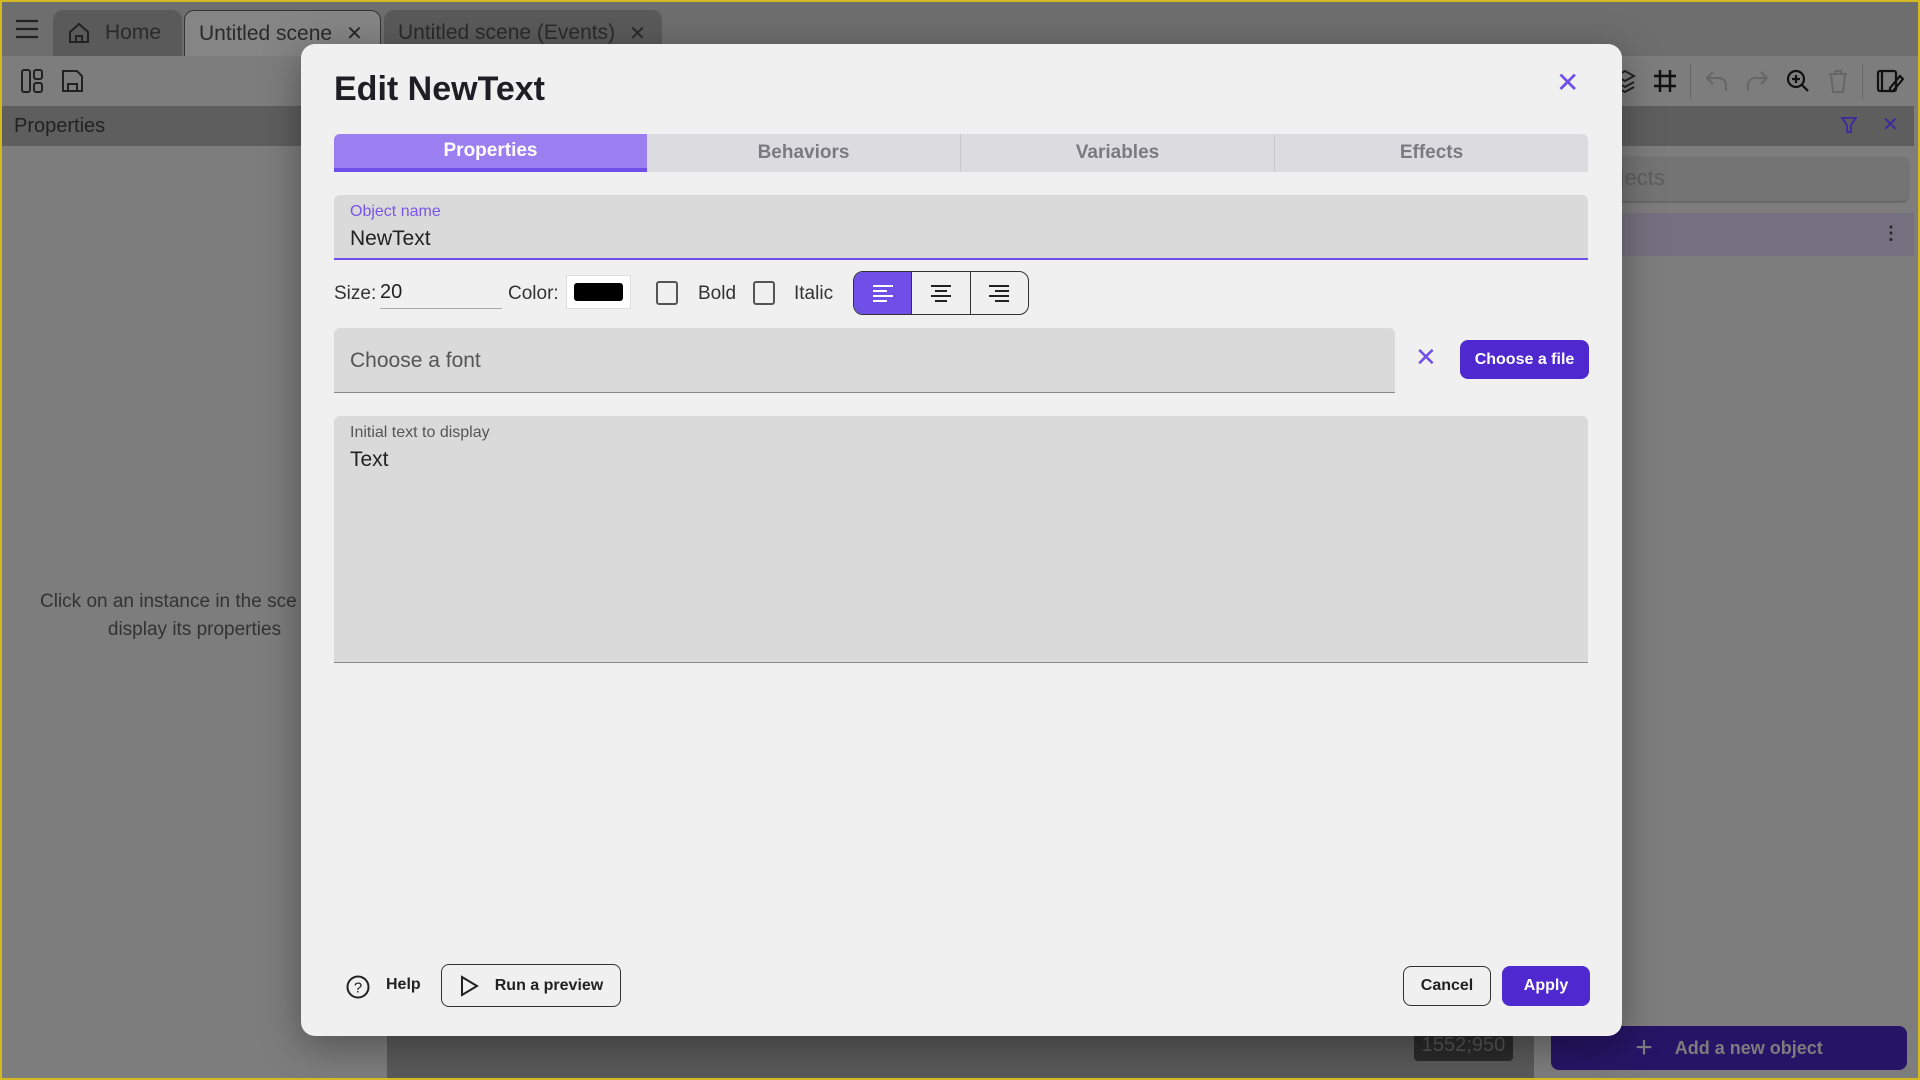 This screenshot has width=1920, height=1080. I want to click on zoom-in-icon, so click(1798, 81).